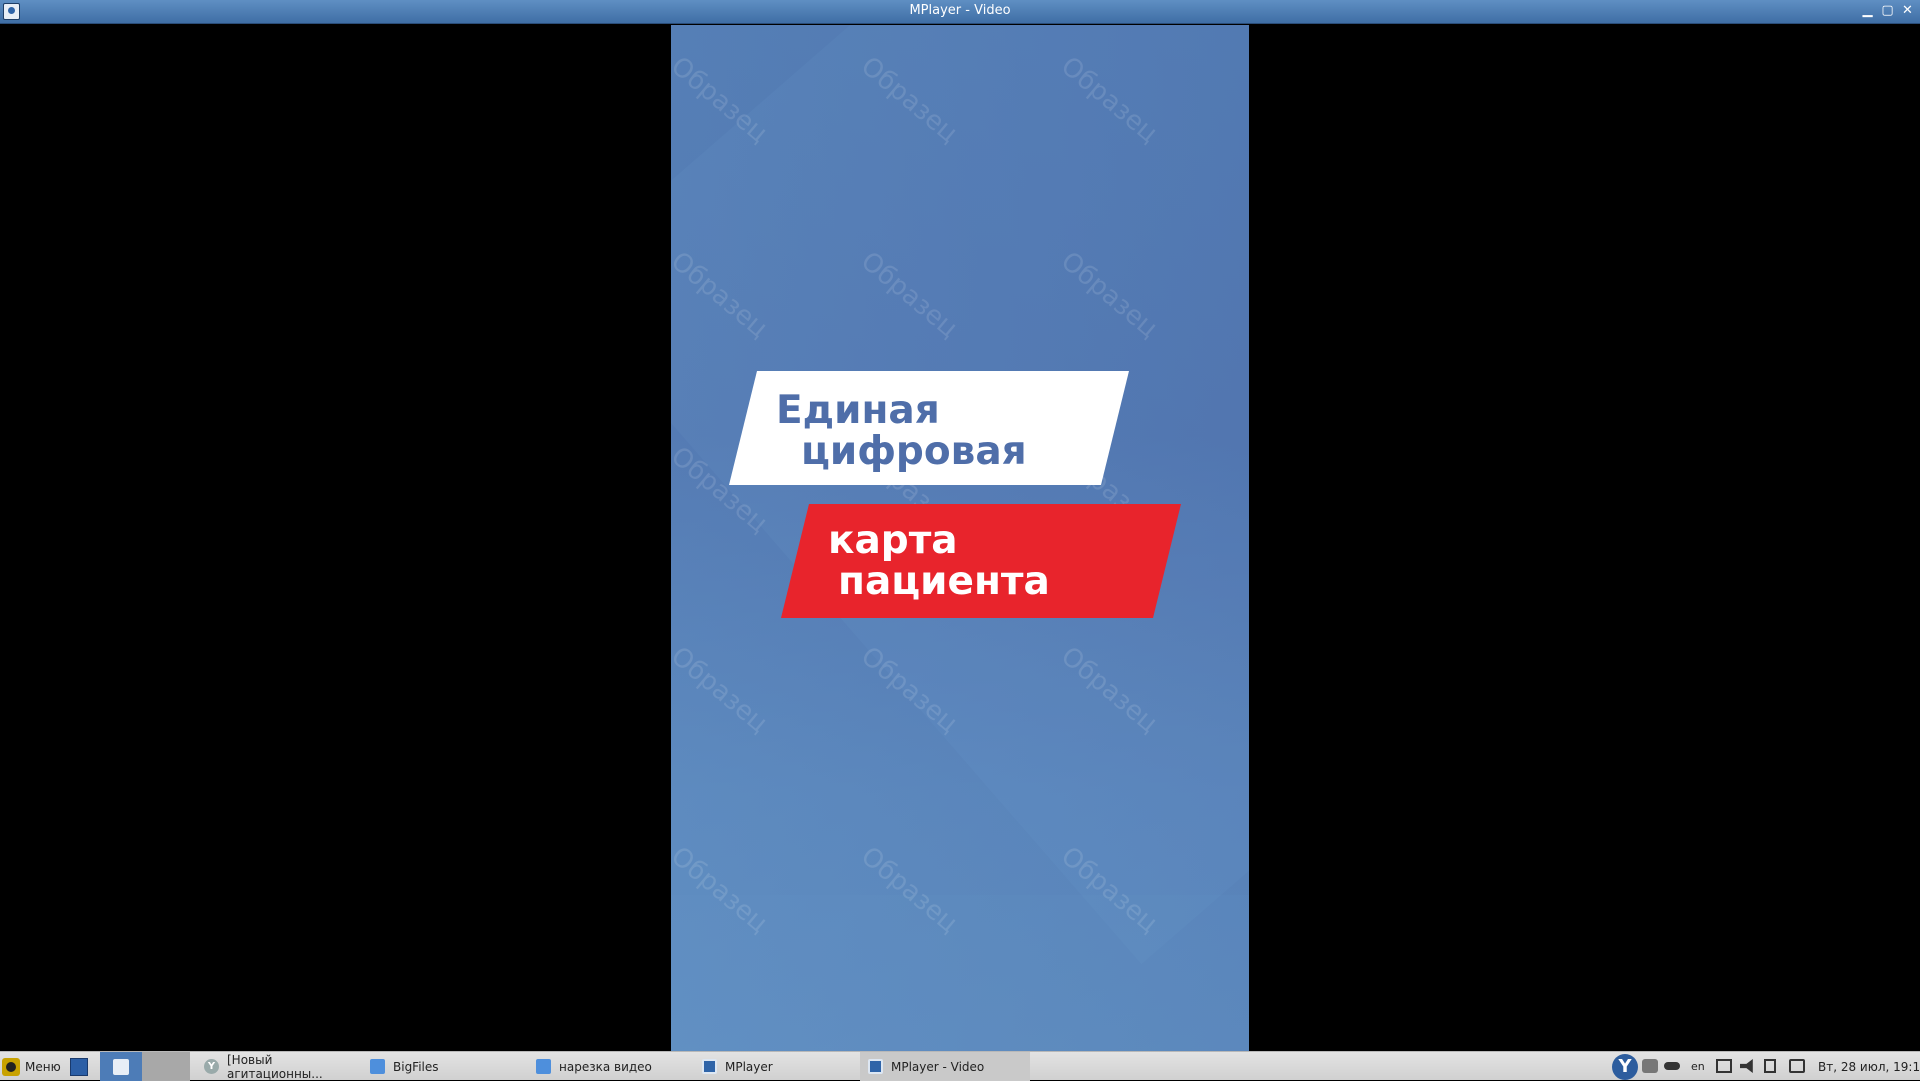  I want to click on start-menu-label: Меню, so click(43, 1066).